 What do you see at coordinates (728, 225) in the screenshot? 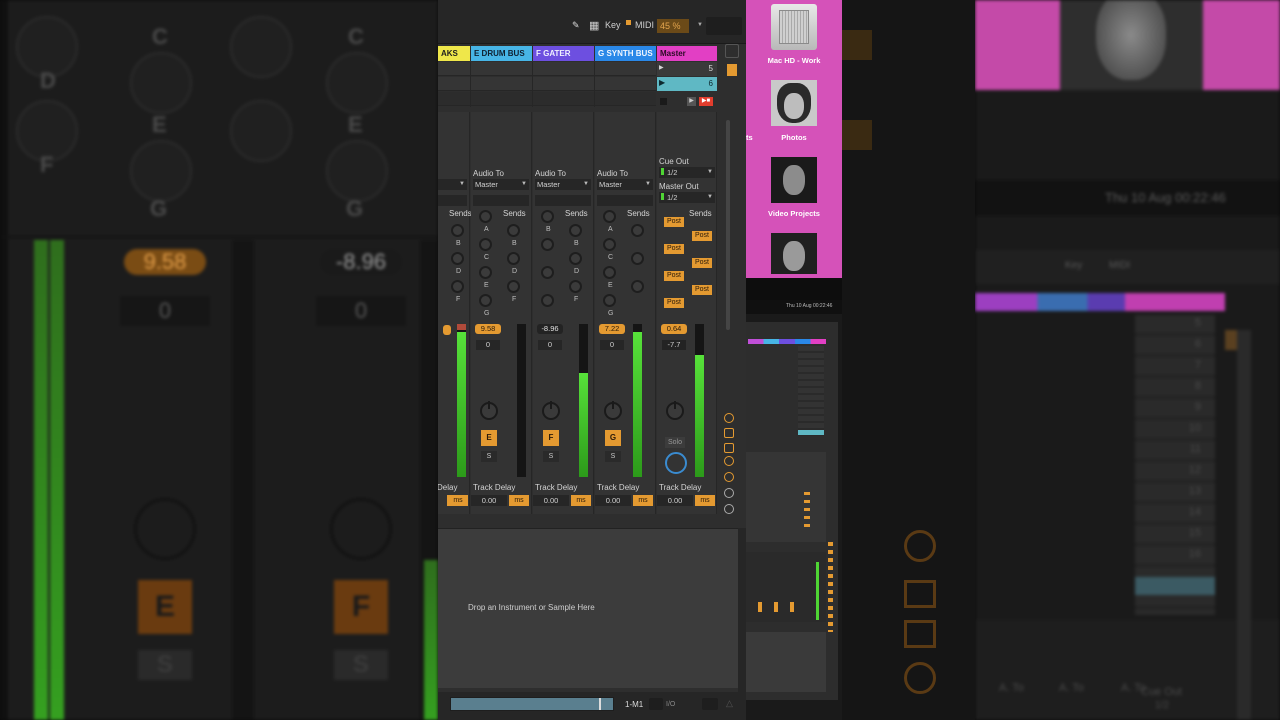
I see `scrollbar` at bounding box center [728, 225].